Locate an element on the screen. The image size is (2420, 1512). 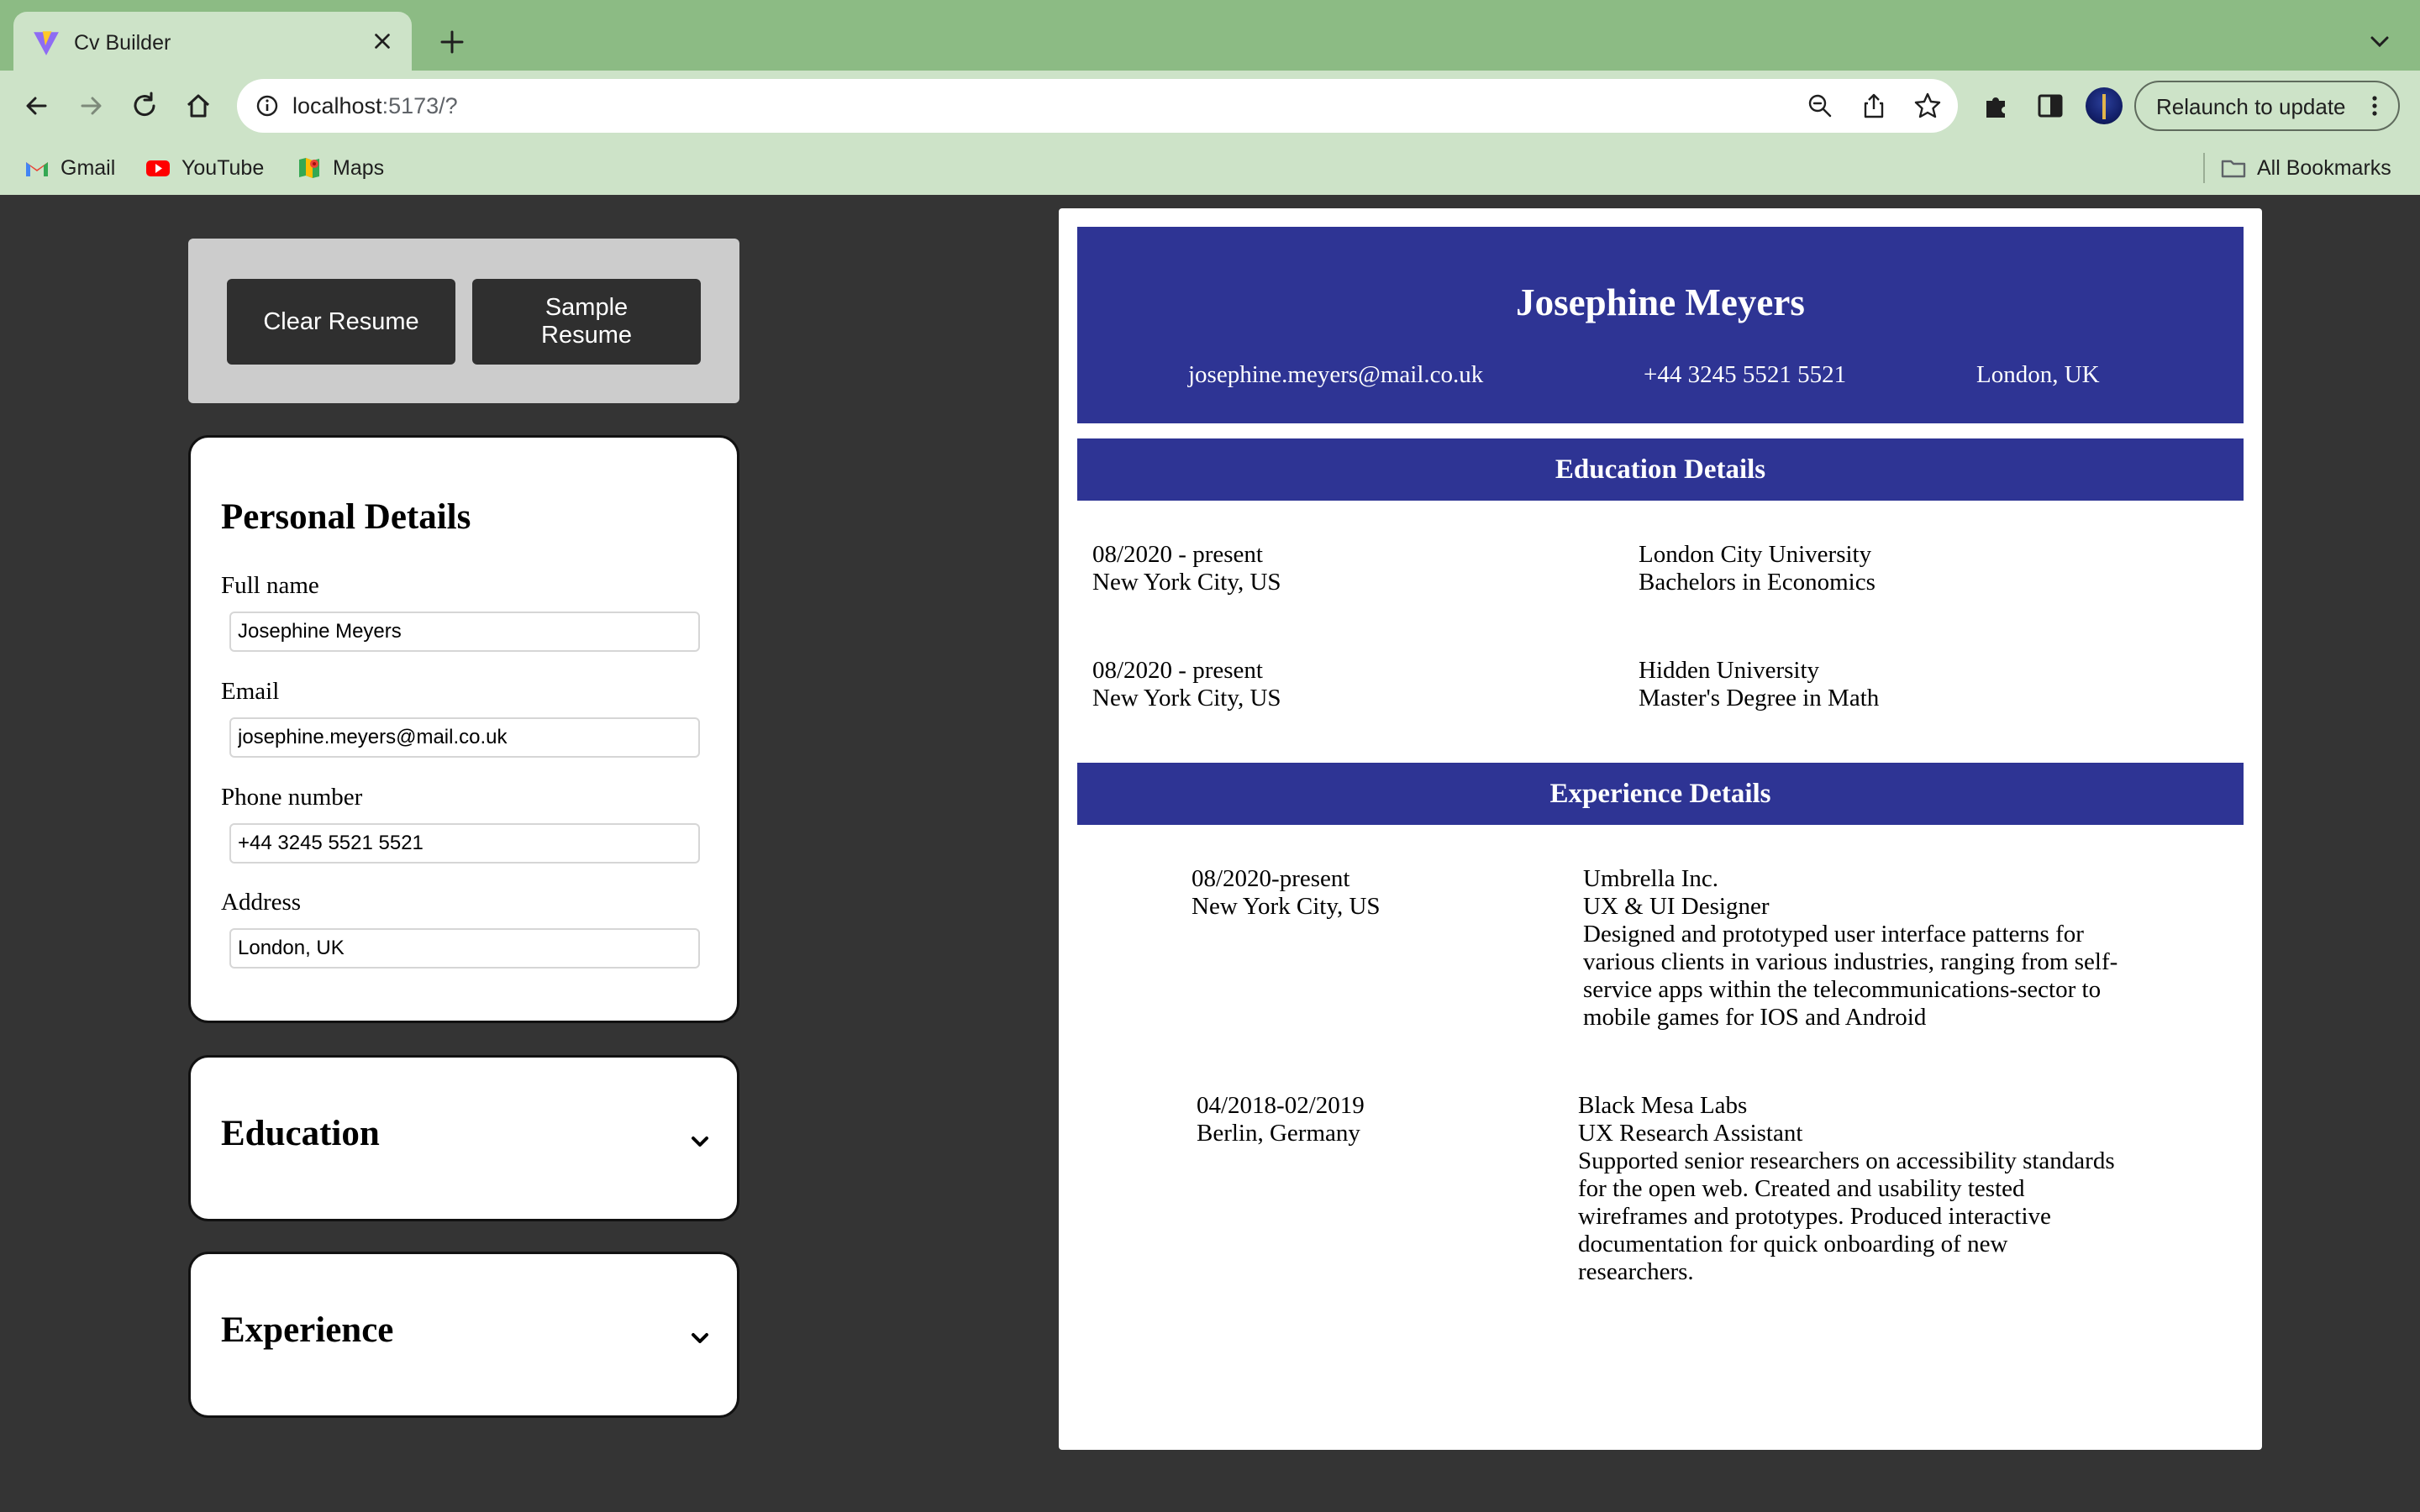
tab-title: Cv Builder is located at coordinates (123, 43).